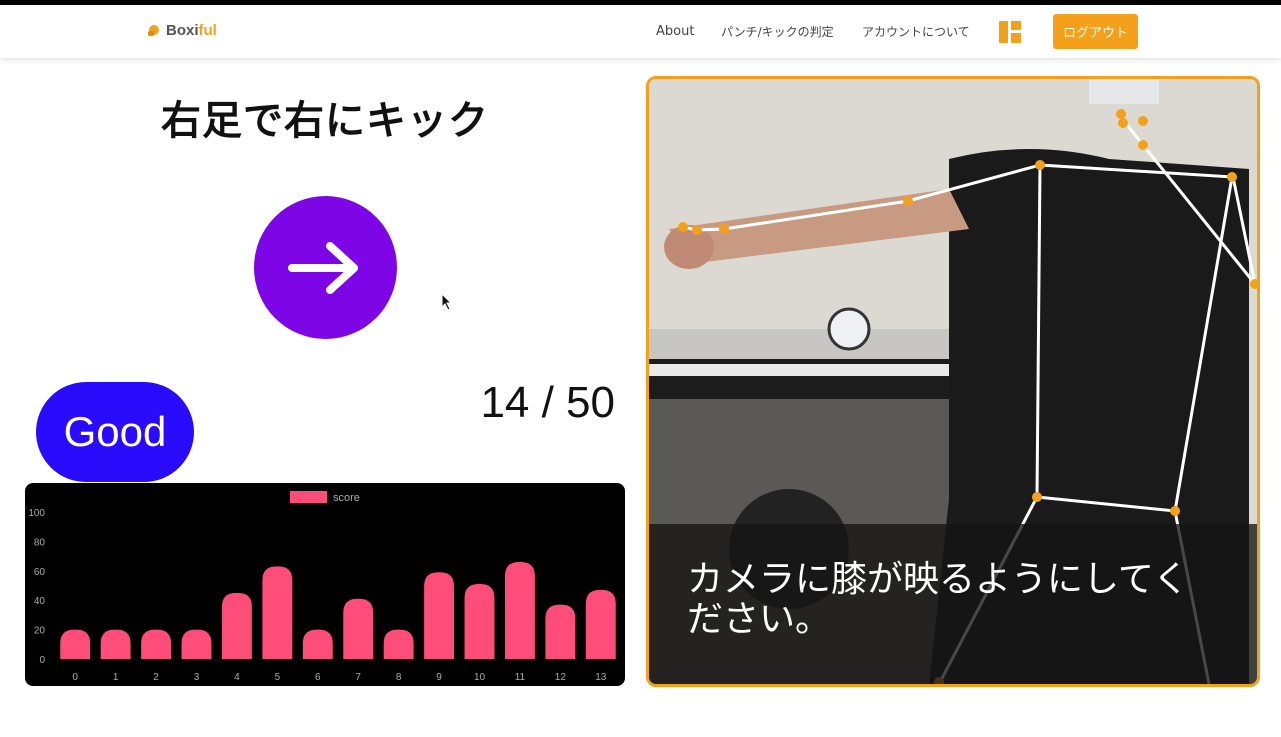 Image resolution: width=1281 pixels, height=737 pixels. What do you see at coordinates (40, 631) in the screenshot?
I see `y-tick-label: 20` at bounding box center [40, 631].